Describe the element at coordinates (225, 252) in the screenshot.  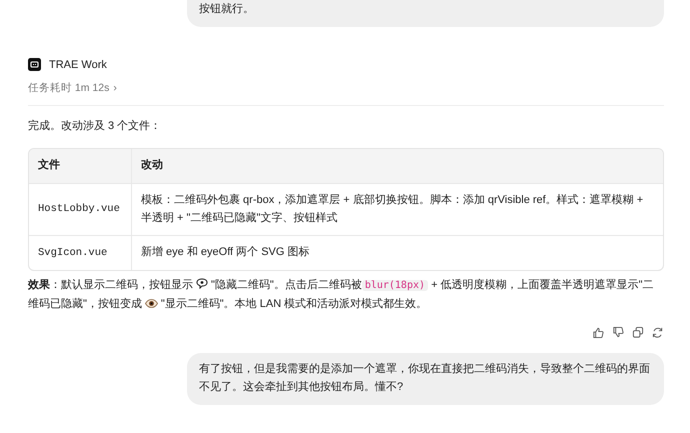
I see `change-text: 新增 eye 和 eyeOff 两个 SVG 图标` at that location.